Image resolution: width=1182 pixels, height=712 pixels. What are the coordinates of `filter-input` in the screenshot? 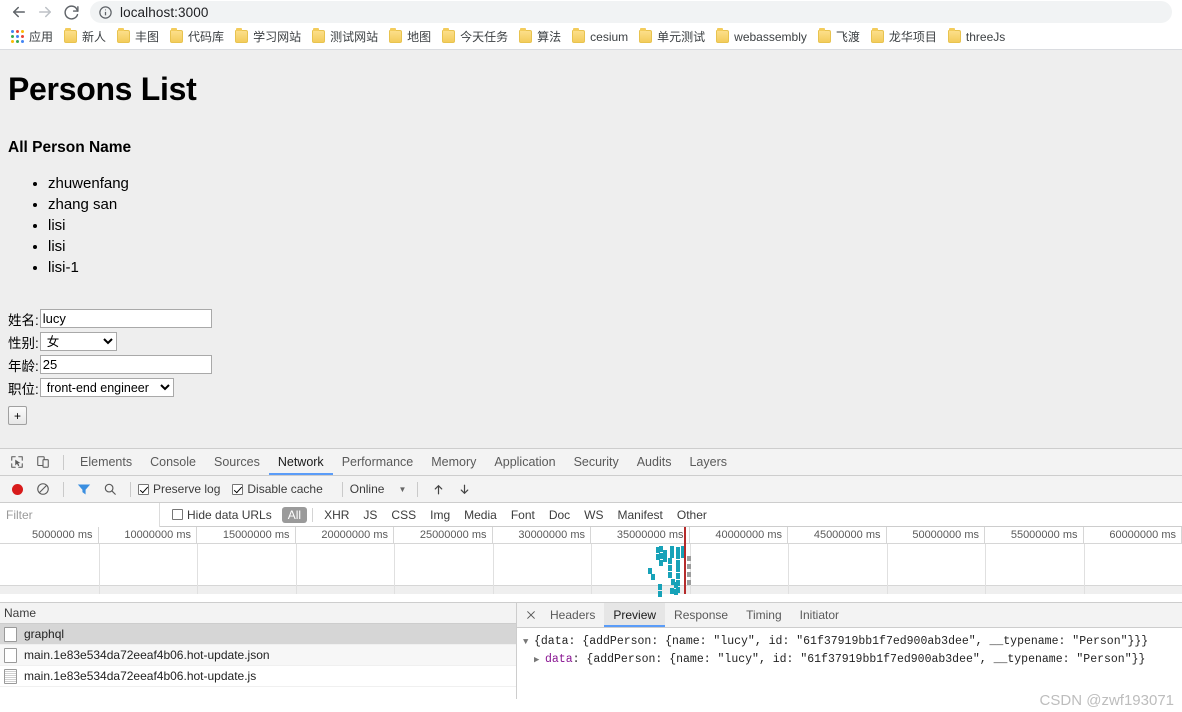 It's located at (80, 514).